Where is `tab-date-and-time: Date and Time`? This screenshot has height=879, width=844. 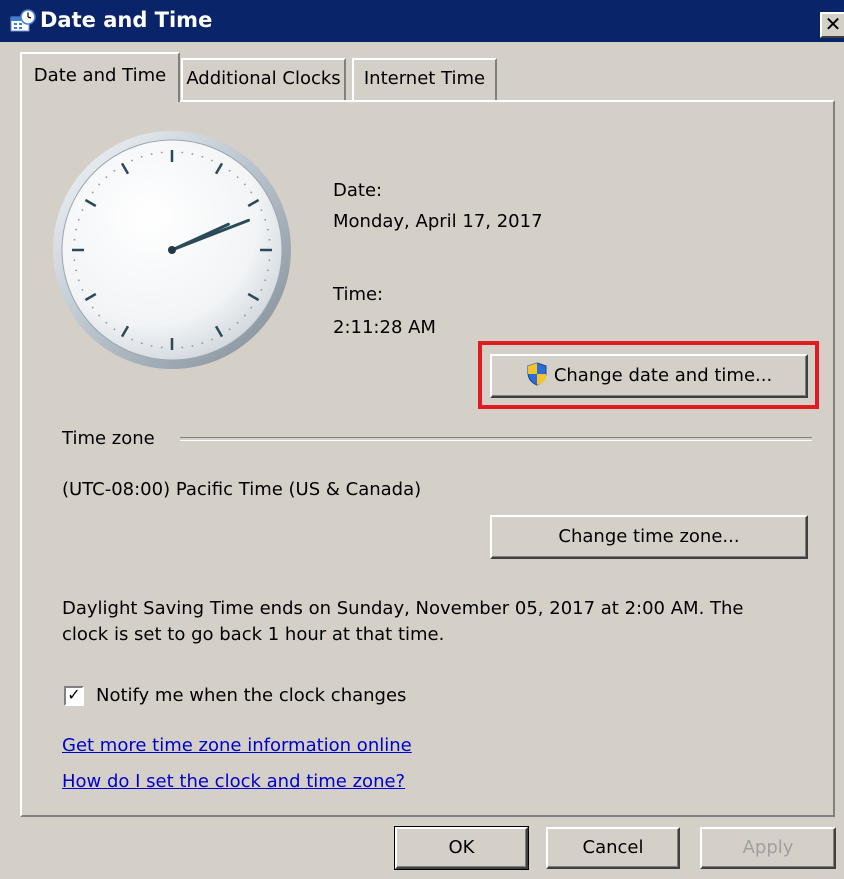
tab-date-and-time: Date and Time is located at coordinates (100, 77).